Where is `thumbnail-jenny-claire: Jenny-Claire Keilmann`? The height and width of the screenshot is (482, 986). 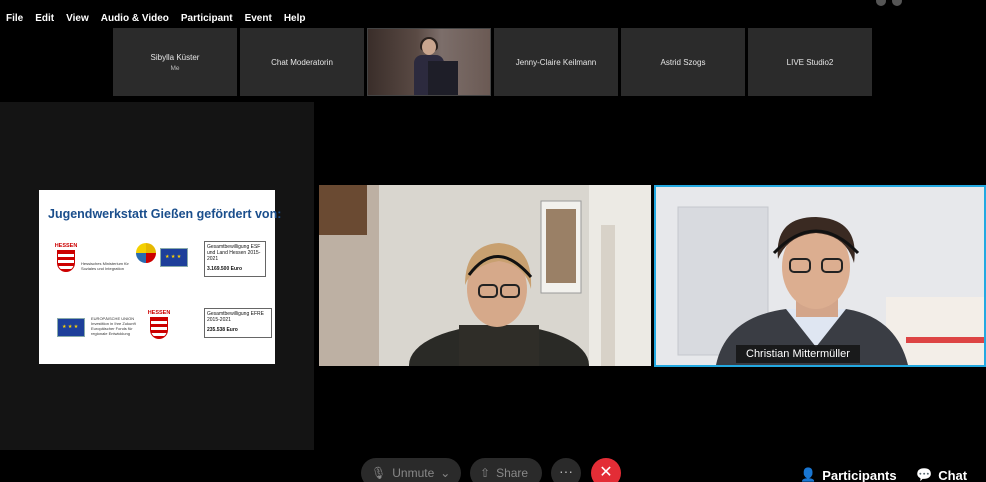 thumbnail-jenny-claire: Jenny-Claire Keilmann is located at coordinates (556, 62).